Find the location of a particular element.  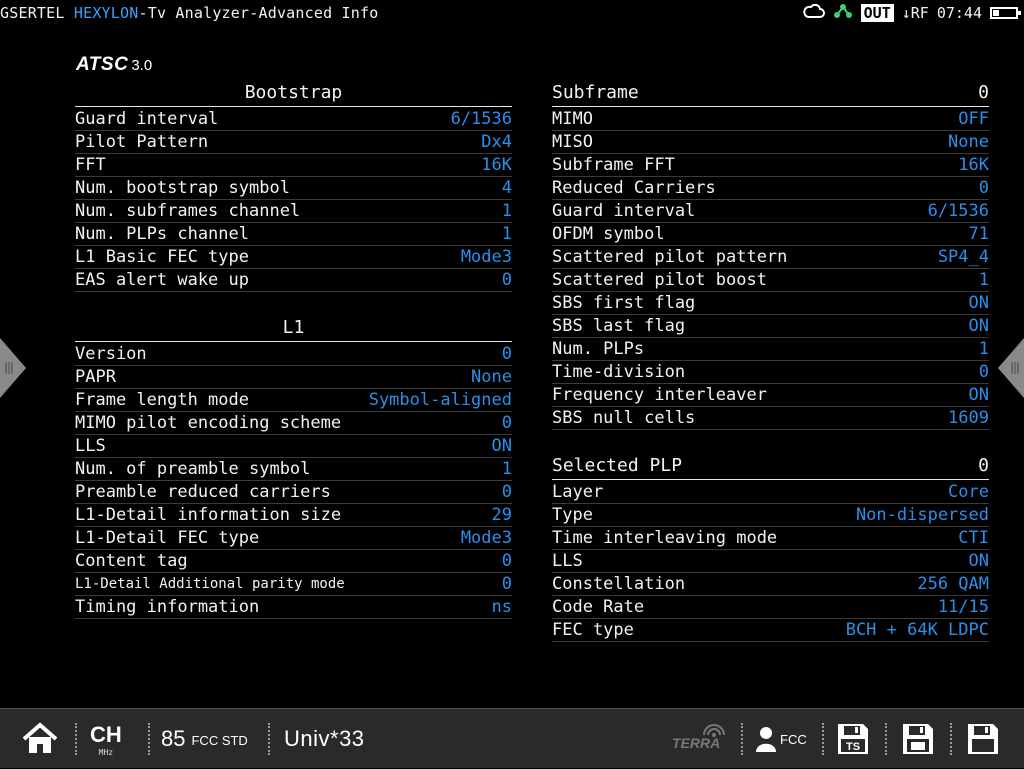

row-label: Num. subframes channel is located at coordinates (188, 211).